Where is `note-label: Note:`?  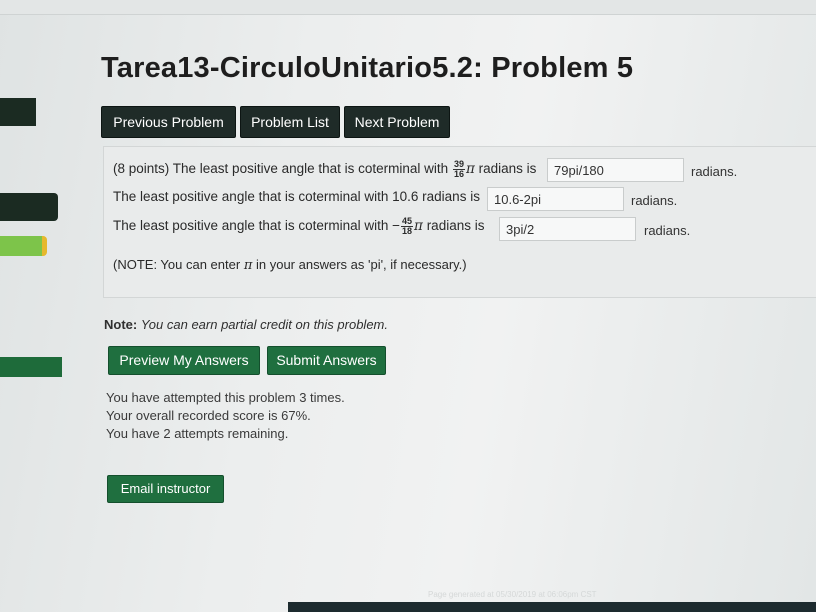
note-label: Note: is located at coordinates (121, 324).